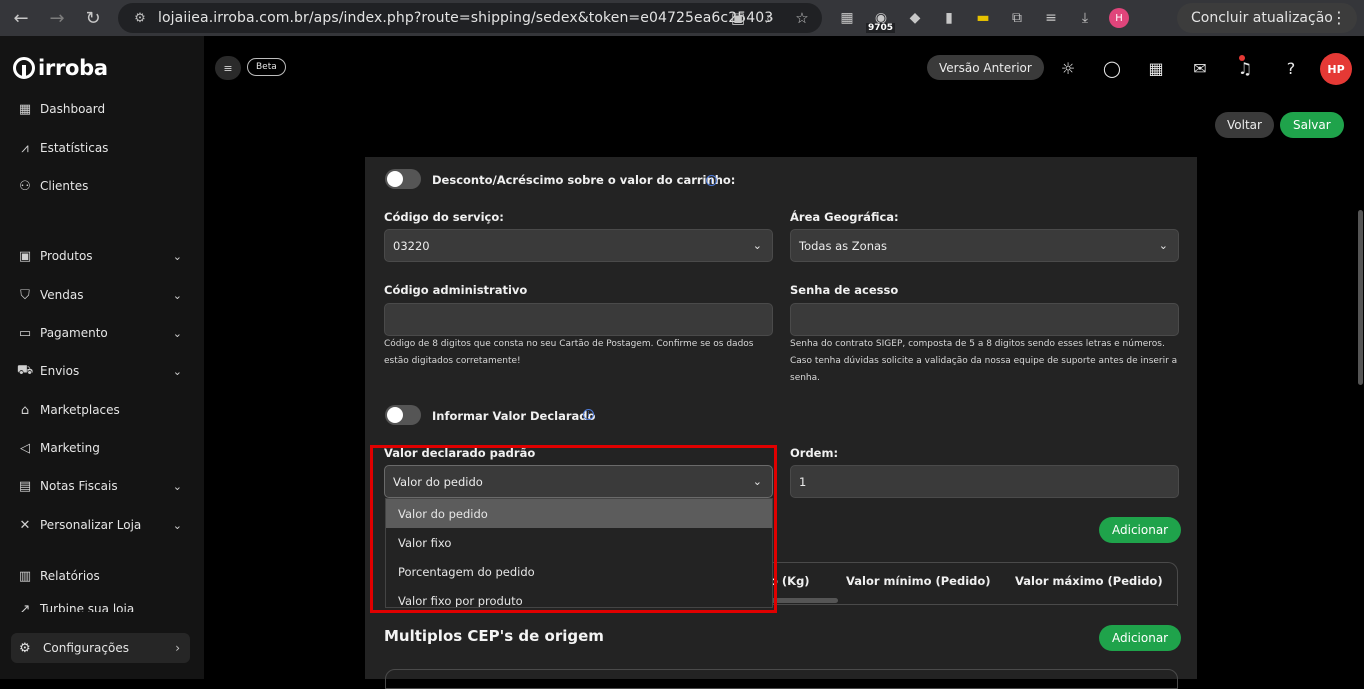 This screenshot has height=689, width=1364. I want to click on download-icon: ⤓, so click(1085, 18).